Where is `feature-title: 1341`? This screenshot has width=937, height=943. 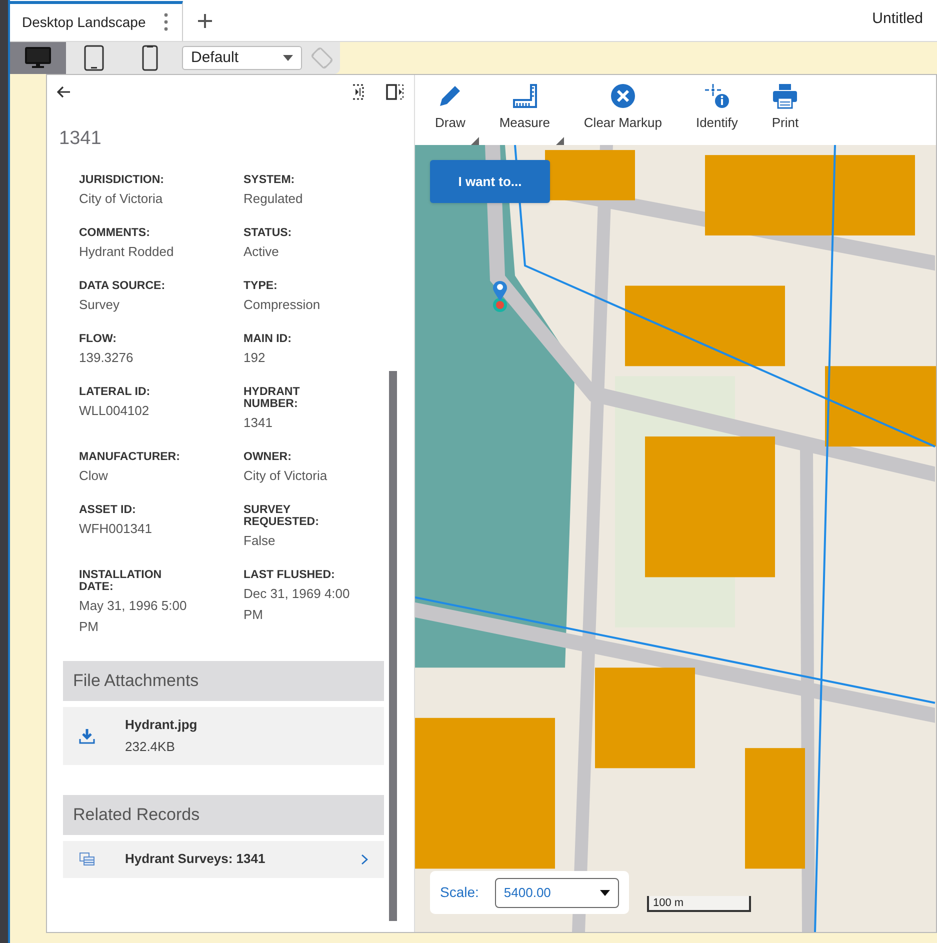
feature-title: 1341 is located at coordinates (80, 139).